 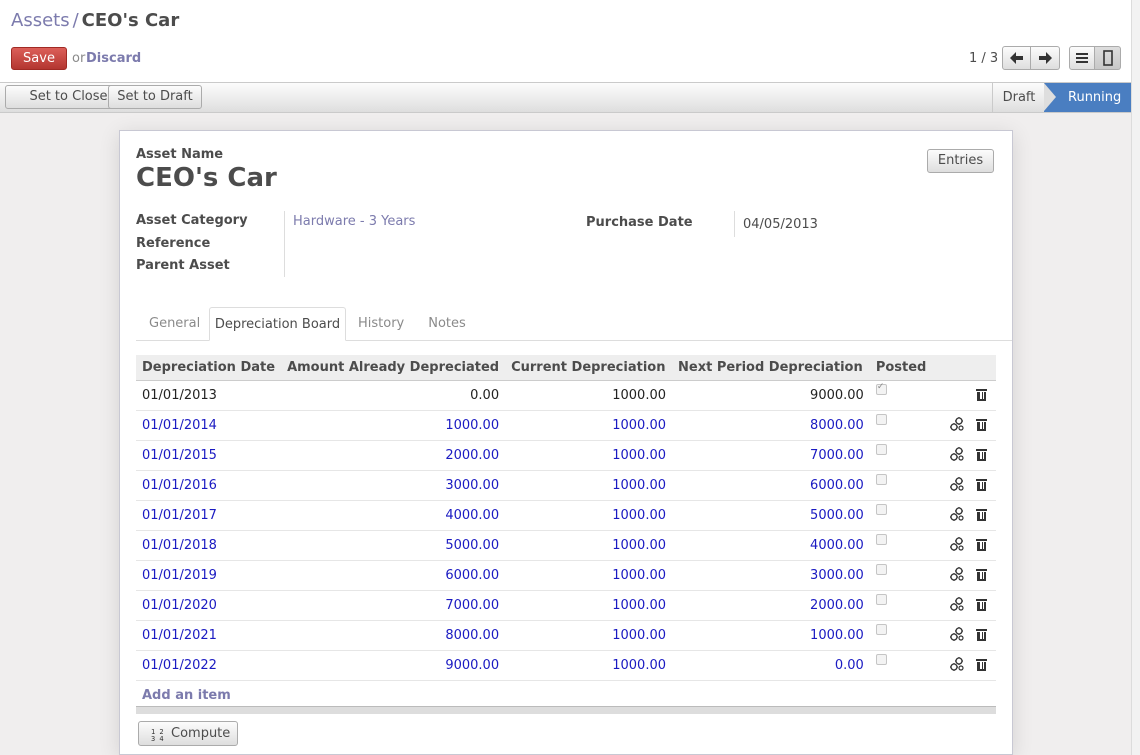 I want to click on page-scrollbar, so click(x=1135, y=377).